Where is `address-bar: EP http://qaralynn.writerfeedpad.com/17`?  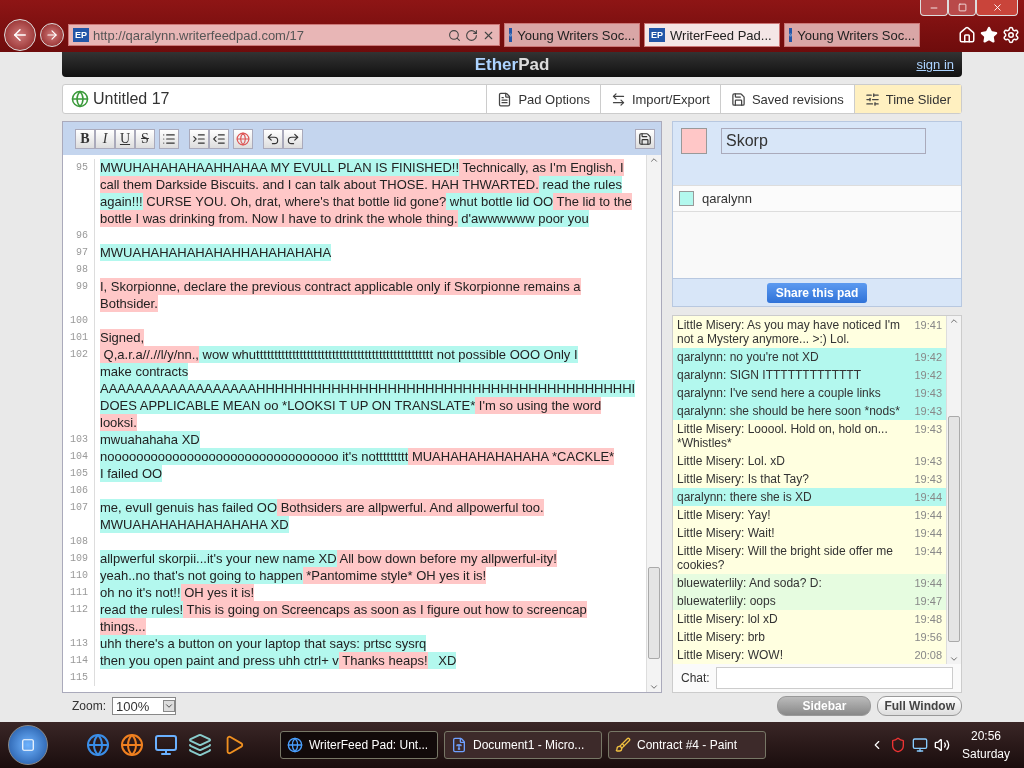
address-bar: EP http://qaralynn.writerfeedpad.com/17 is located at coordinates (284, 35).